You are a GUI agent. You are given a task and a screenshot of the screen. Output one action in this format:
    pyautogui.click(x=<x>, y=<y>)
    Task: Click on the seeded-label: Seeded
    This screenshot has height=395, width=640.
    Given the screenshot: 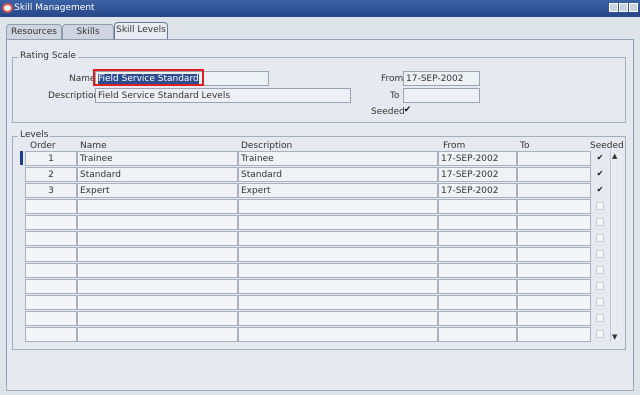 What is the action you would take?
    pyautogui.click(x=388, y=112)
    